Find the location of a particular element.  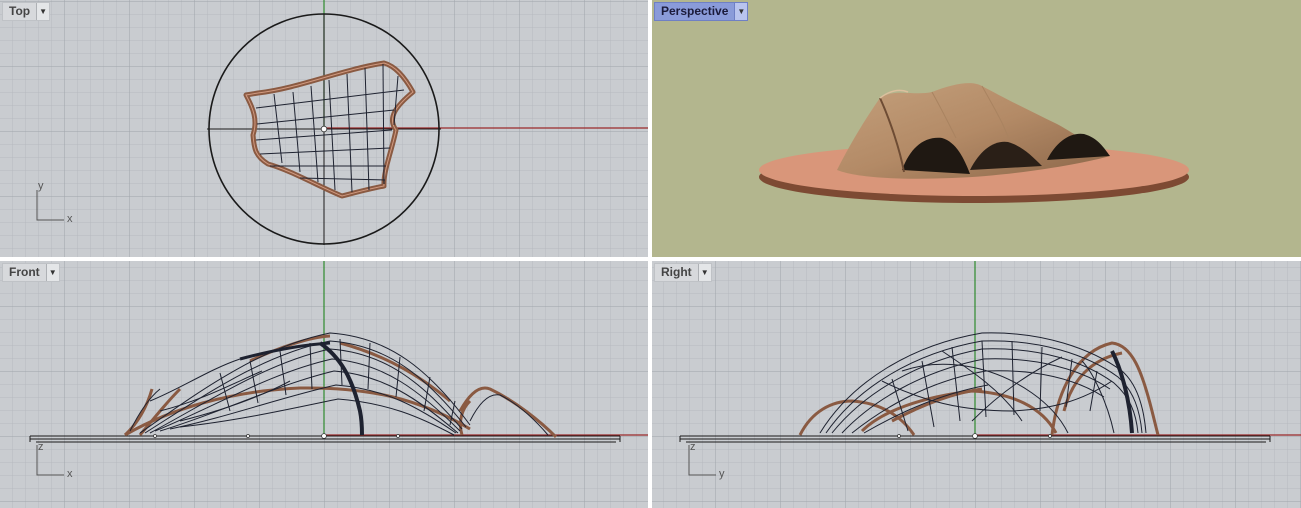

viewport-title-top: Top ▼ is located at coordinates (26, 11).